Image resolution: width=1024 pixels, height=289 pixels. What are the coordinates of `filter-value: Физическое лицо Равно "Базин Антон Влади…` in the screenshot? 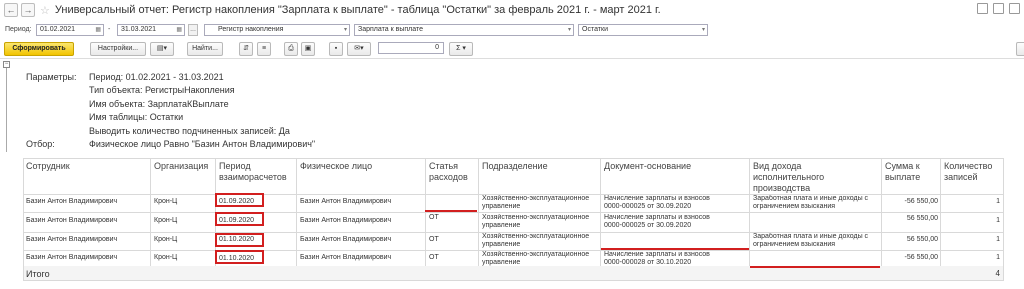 It's located at (202, 144).